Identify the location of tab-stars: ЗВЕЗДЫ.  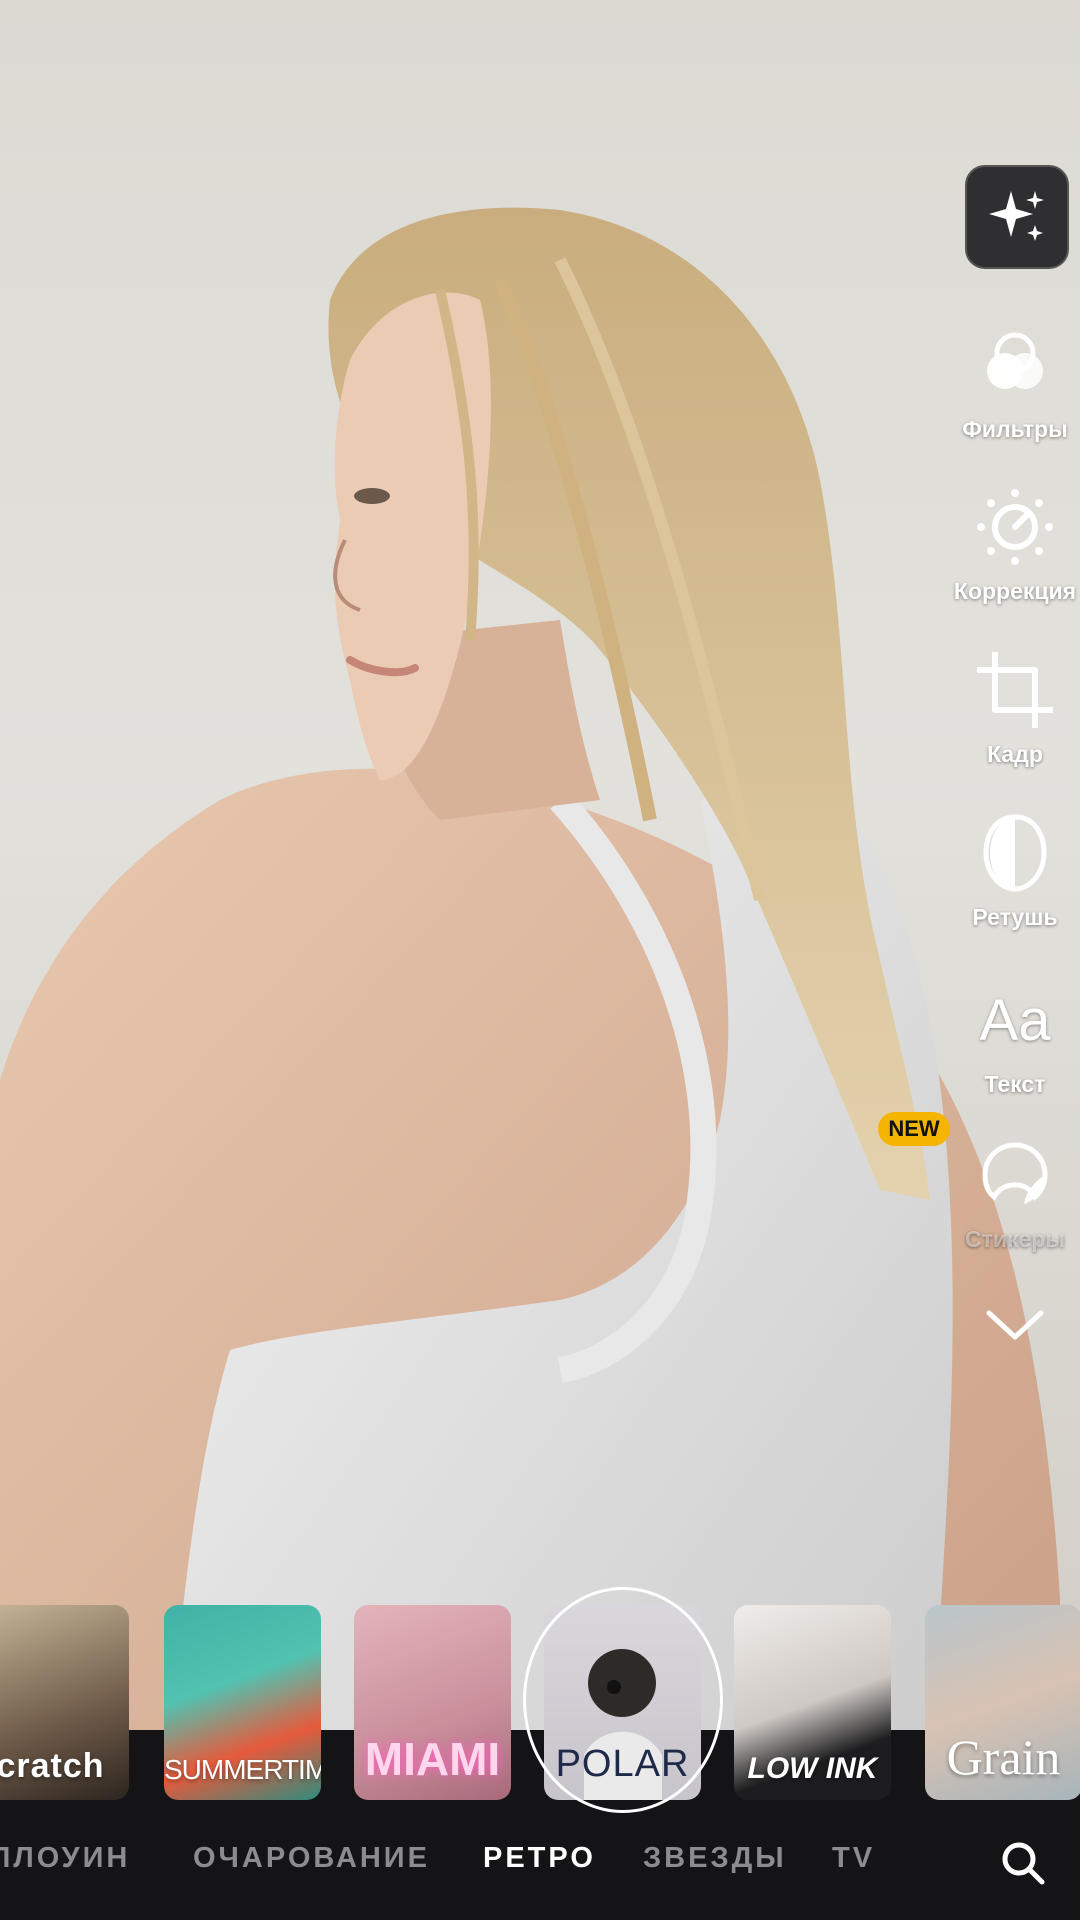
(715, 1858).